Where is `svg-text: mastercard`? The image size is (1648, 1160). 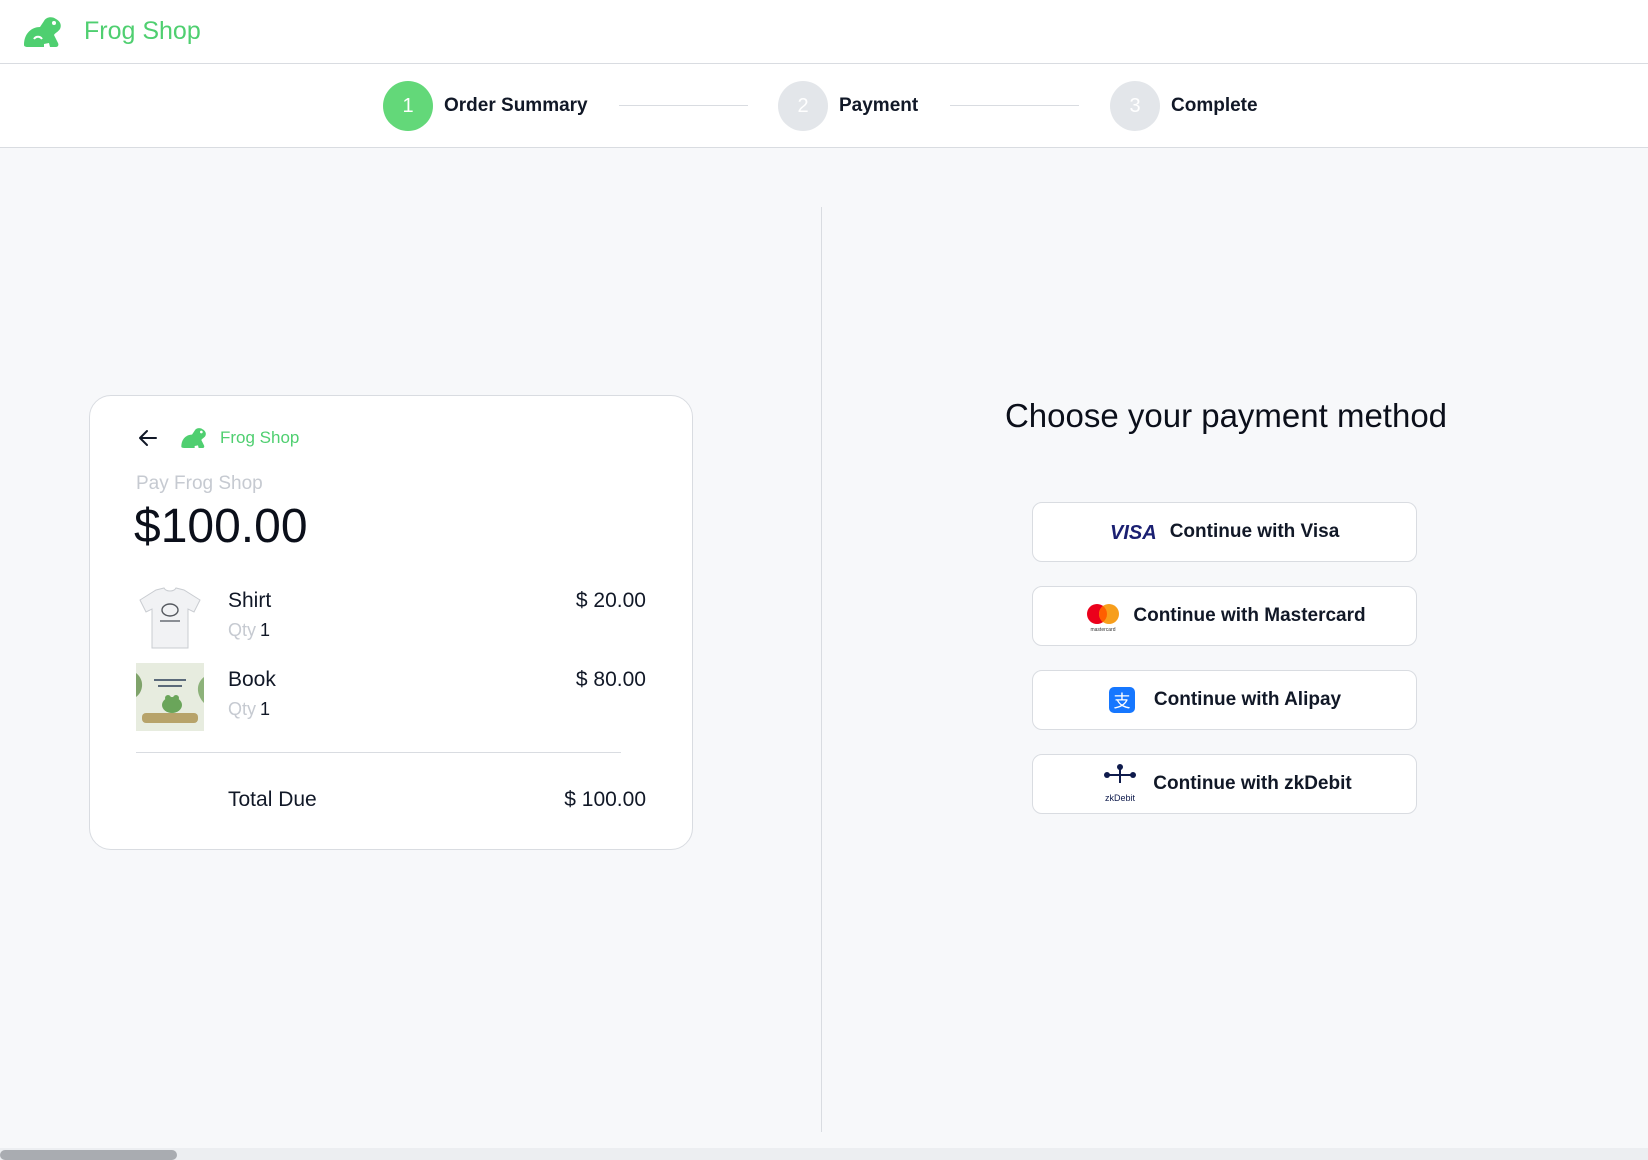
svg-text: mastercard is located at coordinates (1103, 629).